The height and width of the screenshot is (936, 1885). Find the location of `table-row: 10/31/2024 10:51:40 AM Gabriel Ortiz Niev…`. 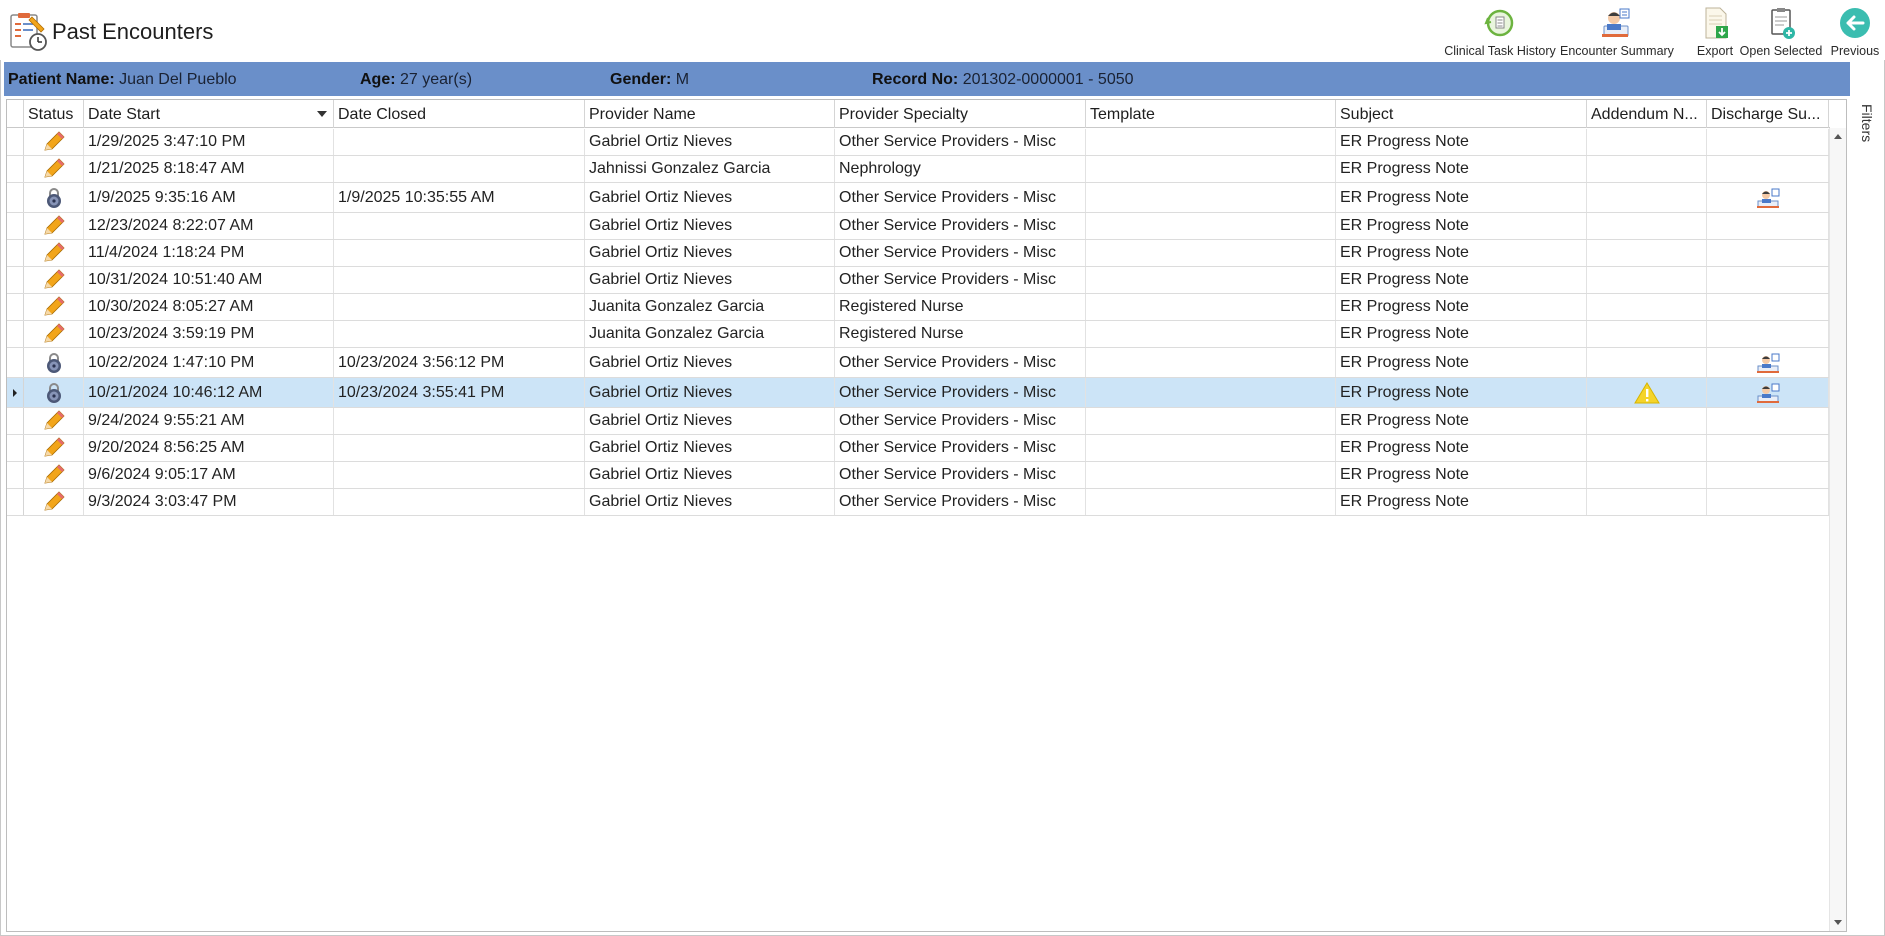

table-row: 10/31/2024 10:51:40 AM Gabriel Ortiz Niev… is located at coordinates (918, 280).